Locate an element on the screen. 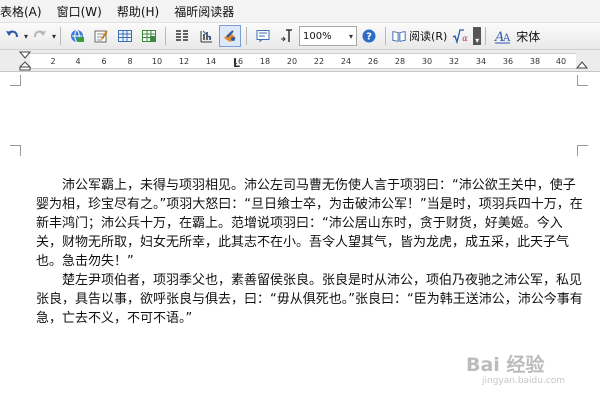 This screenshot has height=400, width=600. insert-excel-worksheet-icon is located at coordinates (149, 36).